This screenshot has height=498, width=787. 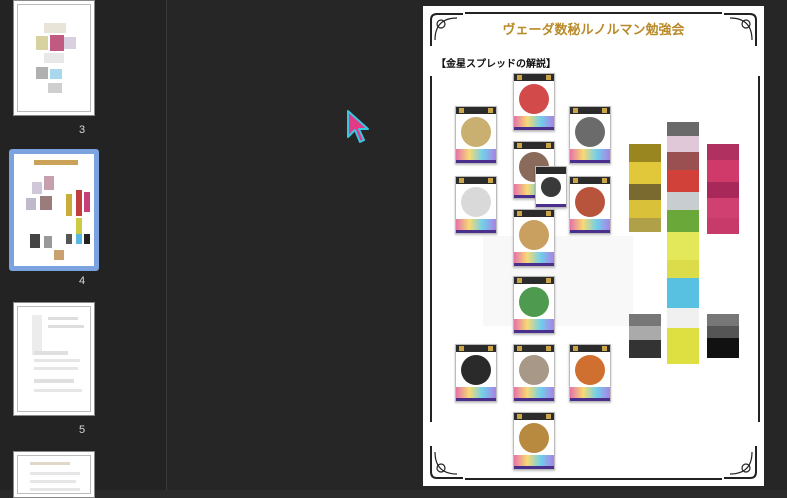 I want to click on mosaic-column-black, so click(x=723, y=336).